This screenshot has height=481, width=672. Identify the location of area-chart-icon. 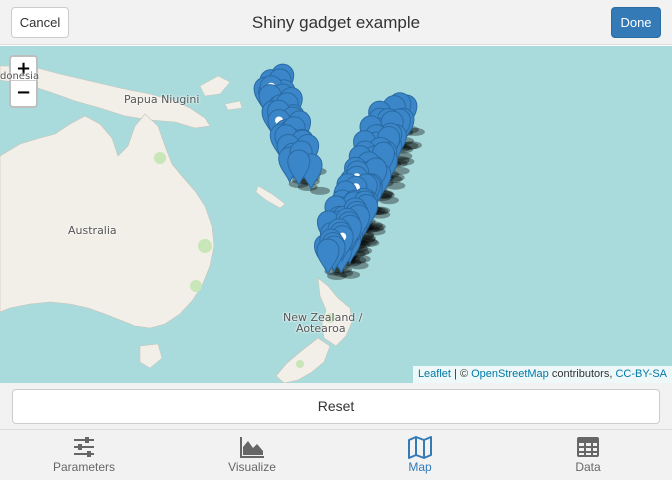
(252, 447).